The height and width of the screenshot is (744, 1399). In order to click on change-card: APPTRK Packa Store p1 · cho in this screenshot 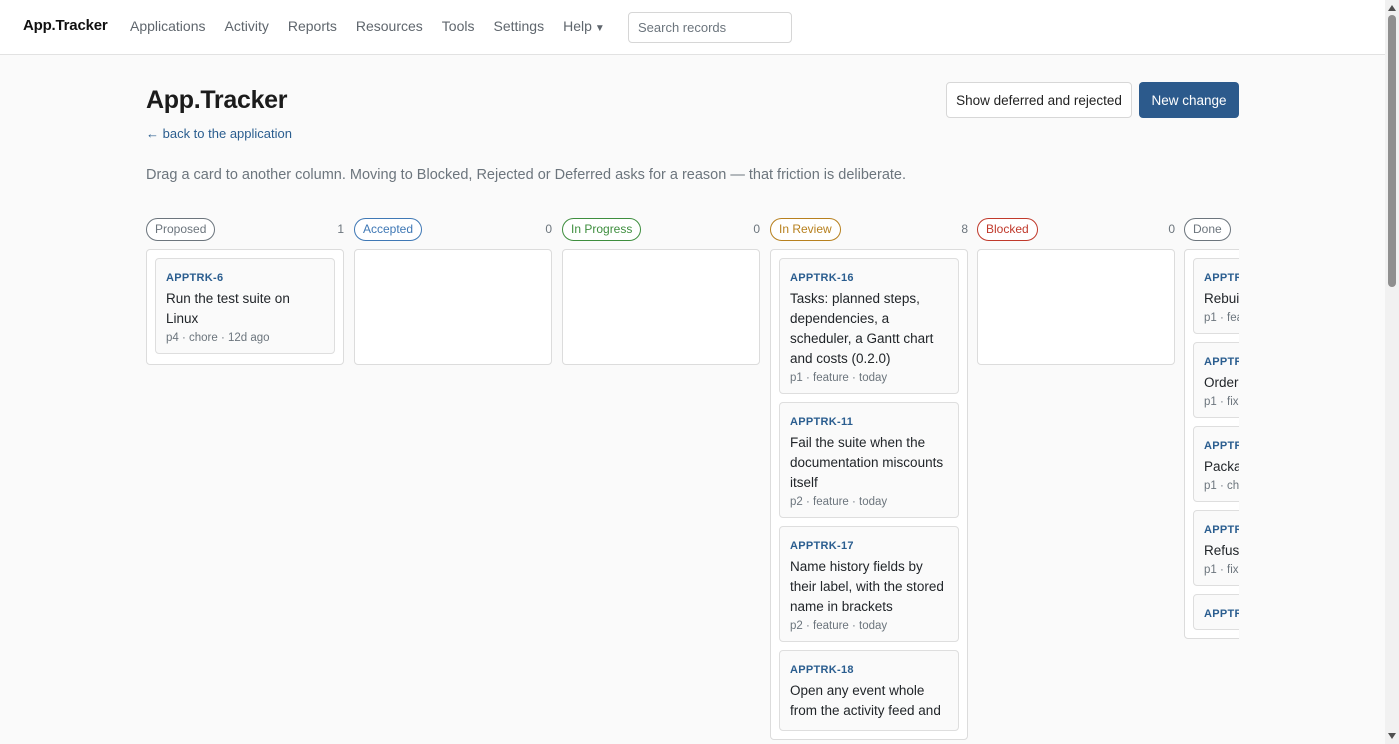, I will do `click(1216, 464)`.